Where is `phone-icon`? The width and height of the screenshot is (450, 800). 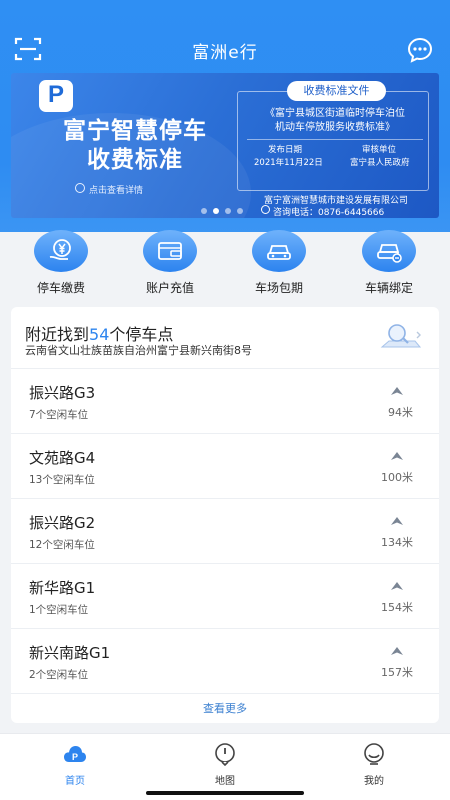
phone-icon is located at coordinates (265, 209).